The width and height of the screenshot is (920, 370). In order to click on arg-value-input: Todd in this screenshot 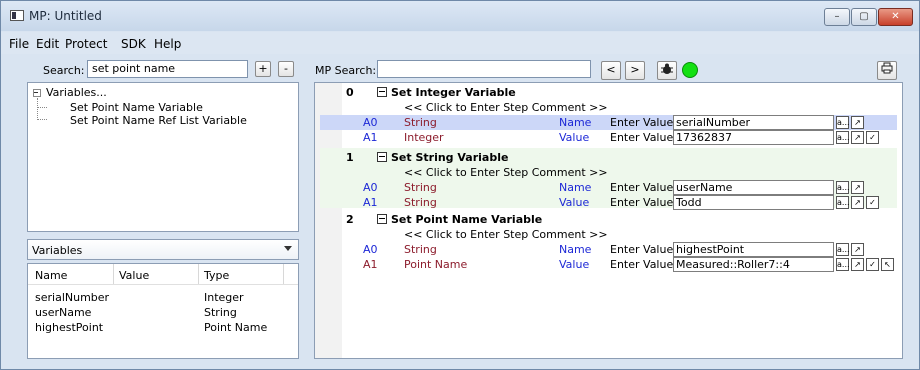, I will do `click(753, 202)`.